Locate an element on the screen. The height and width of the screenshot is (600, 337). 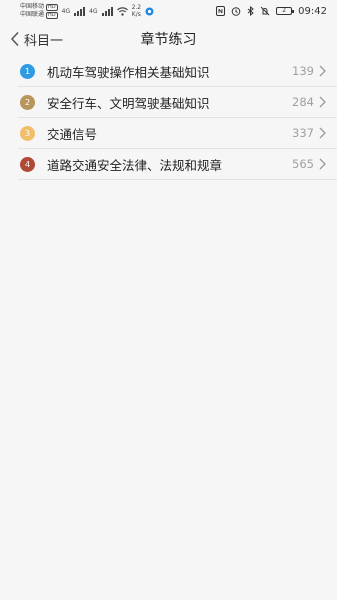
back-label: 科目一 is located at coordinates (44, 41).